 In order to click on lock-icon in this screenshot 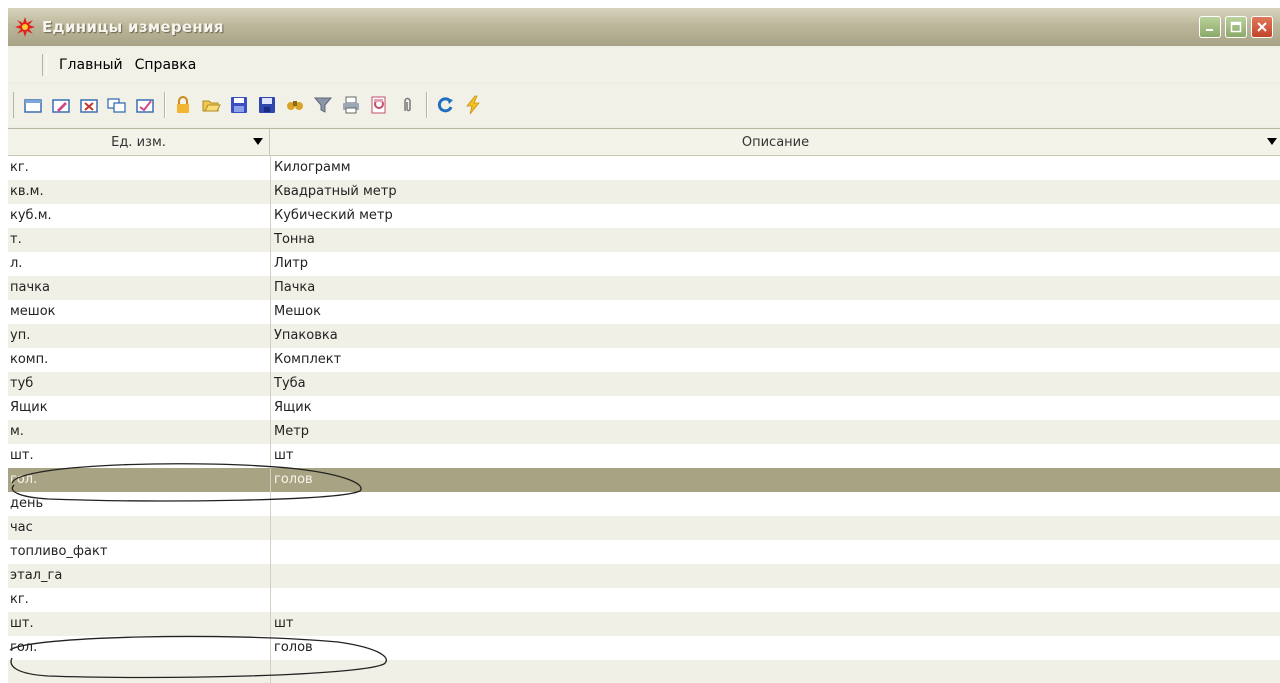, I will do `click(183, 105)`.